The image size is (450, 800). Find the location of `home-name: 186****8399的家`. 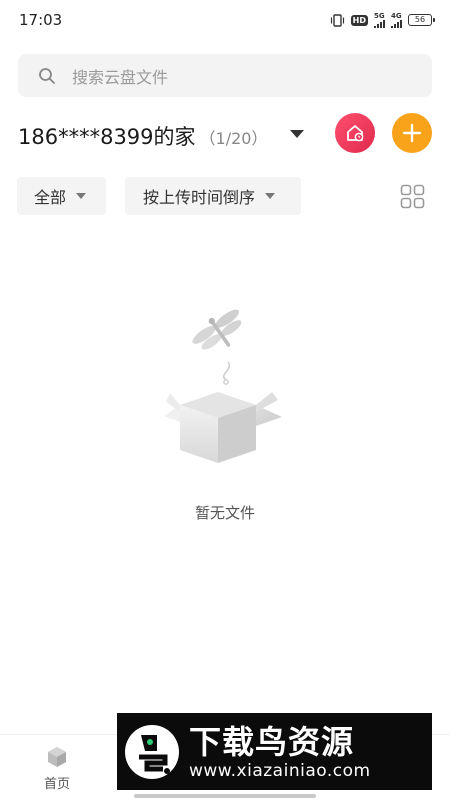

home-name: 186****8399的家 is located at coordinates (107, 137).